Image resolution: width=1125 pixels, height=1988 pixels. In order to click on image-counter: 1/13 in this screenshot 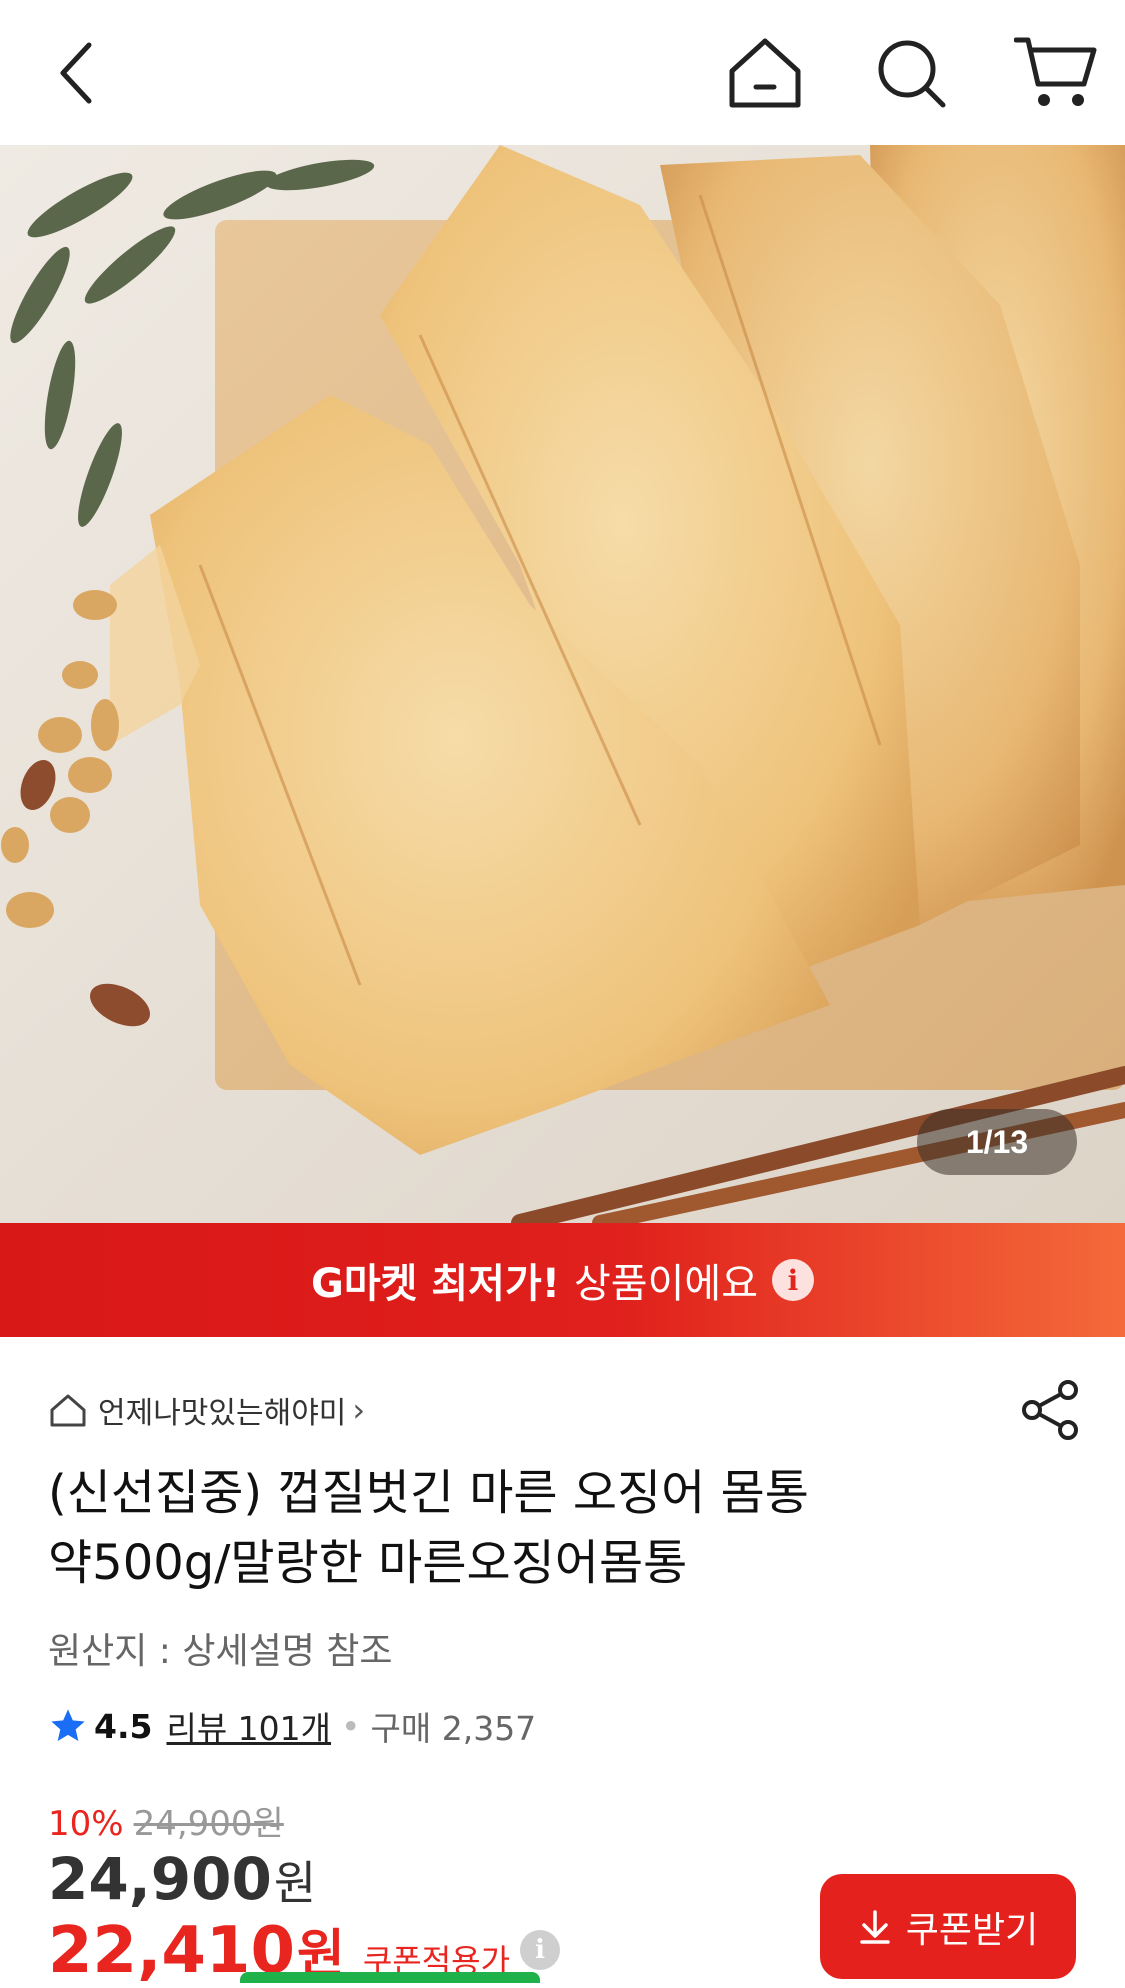, I will do `click(997, 1142)`.